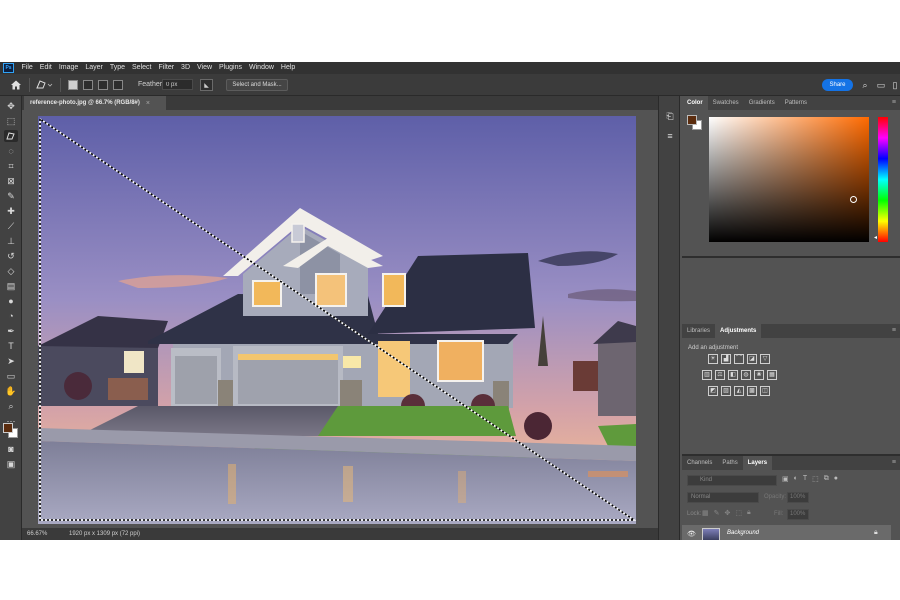  What do you see at coordinates (757, 463) in the screenshot?
I see `tab-layers: Layers` at bounding box center [757, 463].